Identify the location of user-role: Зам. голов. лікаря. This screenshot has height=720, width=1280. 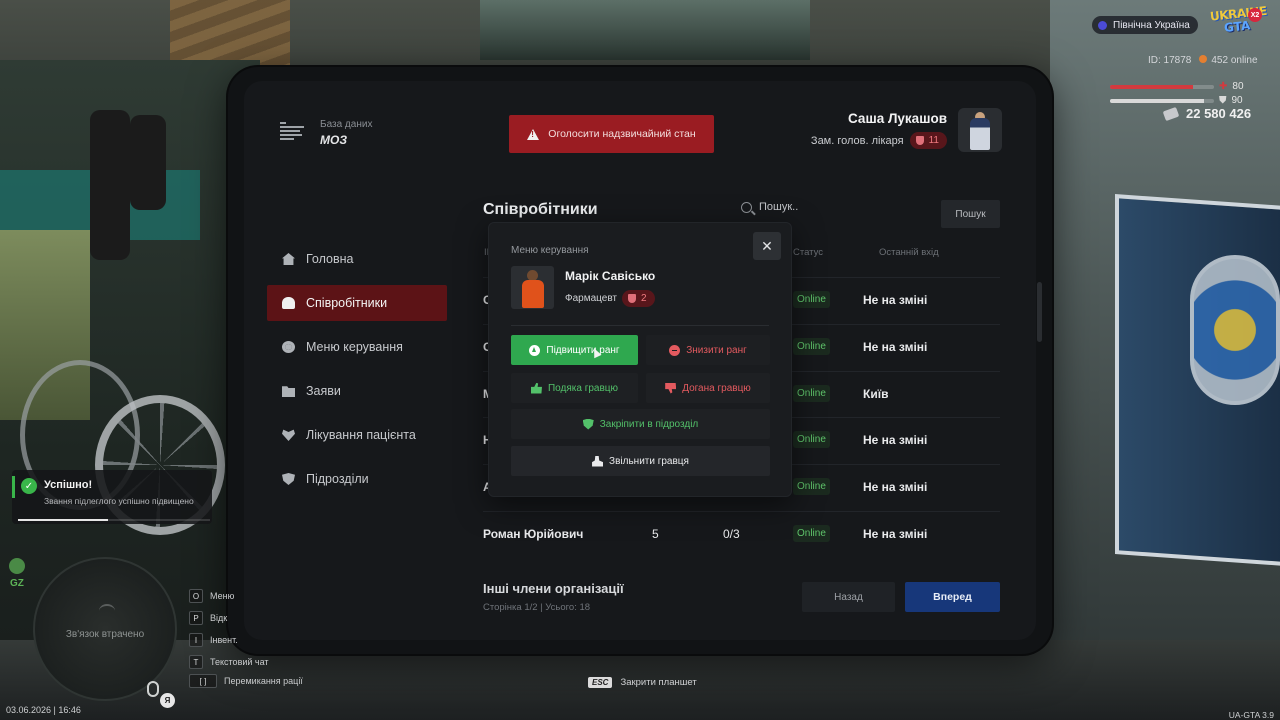
(857, 140).